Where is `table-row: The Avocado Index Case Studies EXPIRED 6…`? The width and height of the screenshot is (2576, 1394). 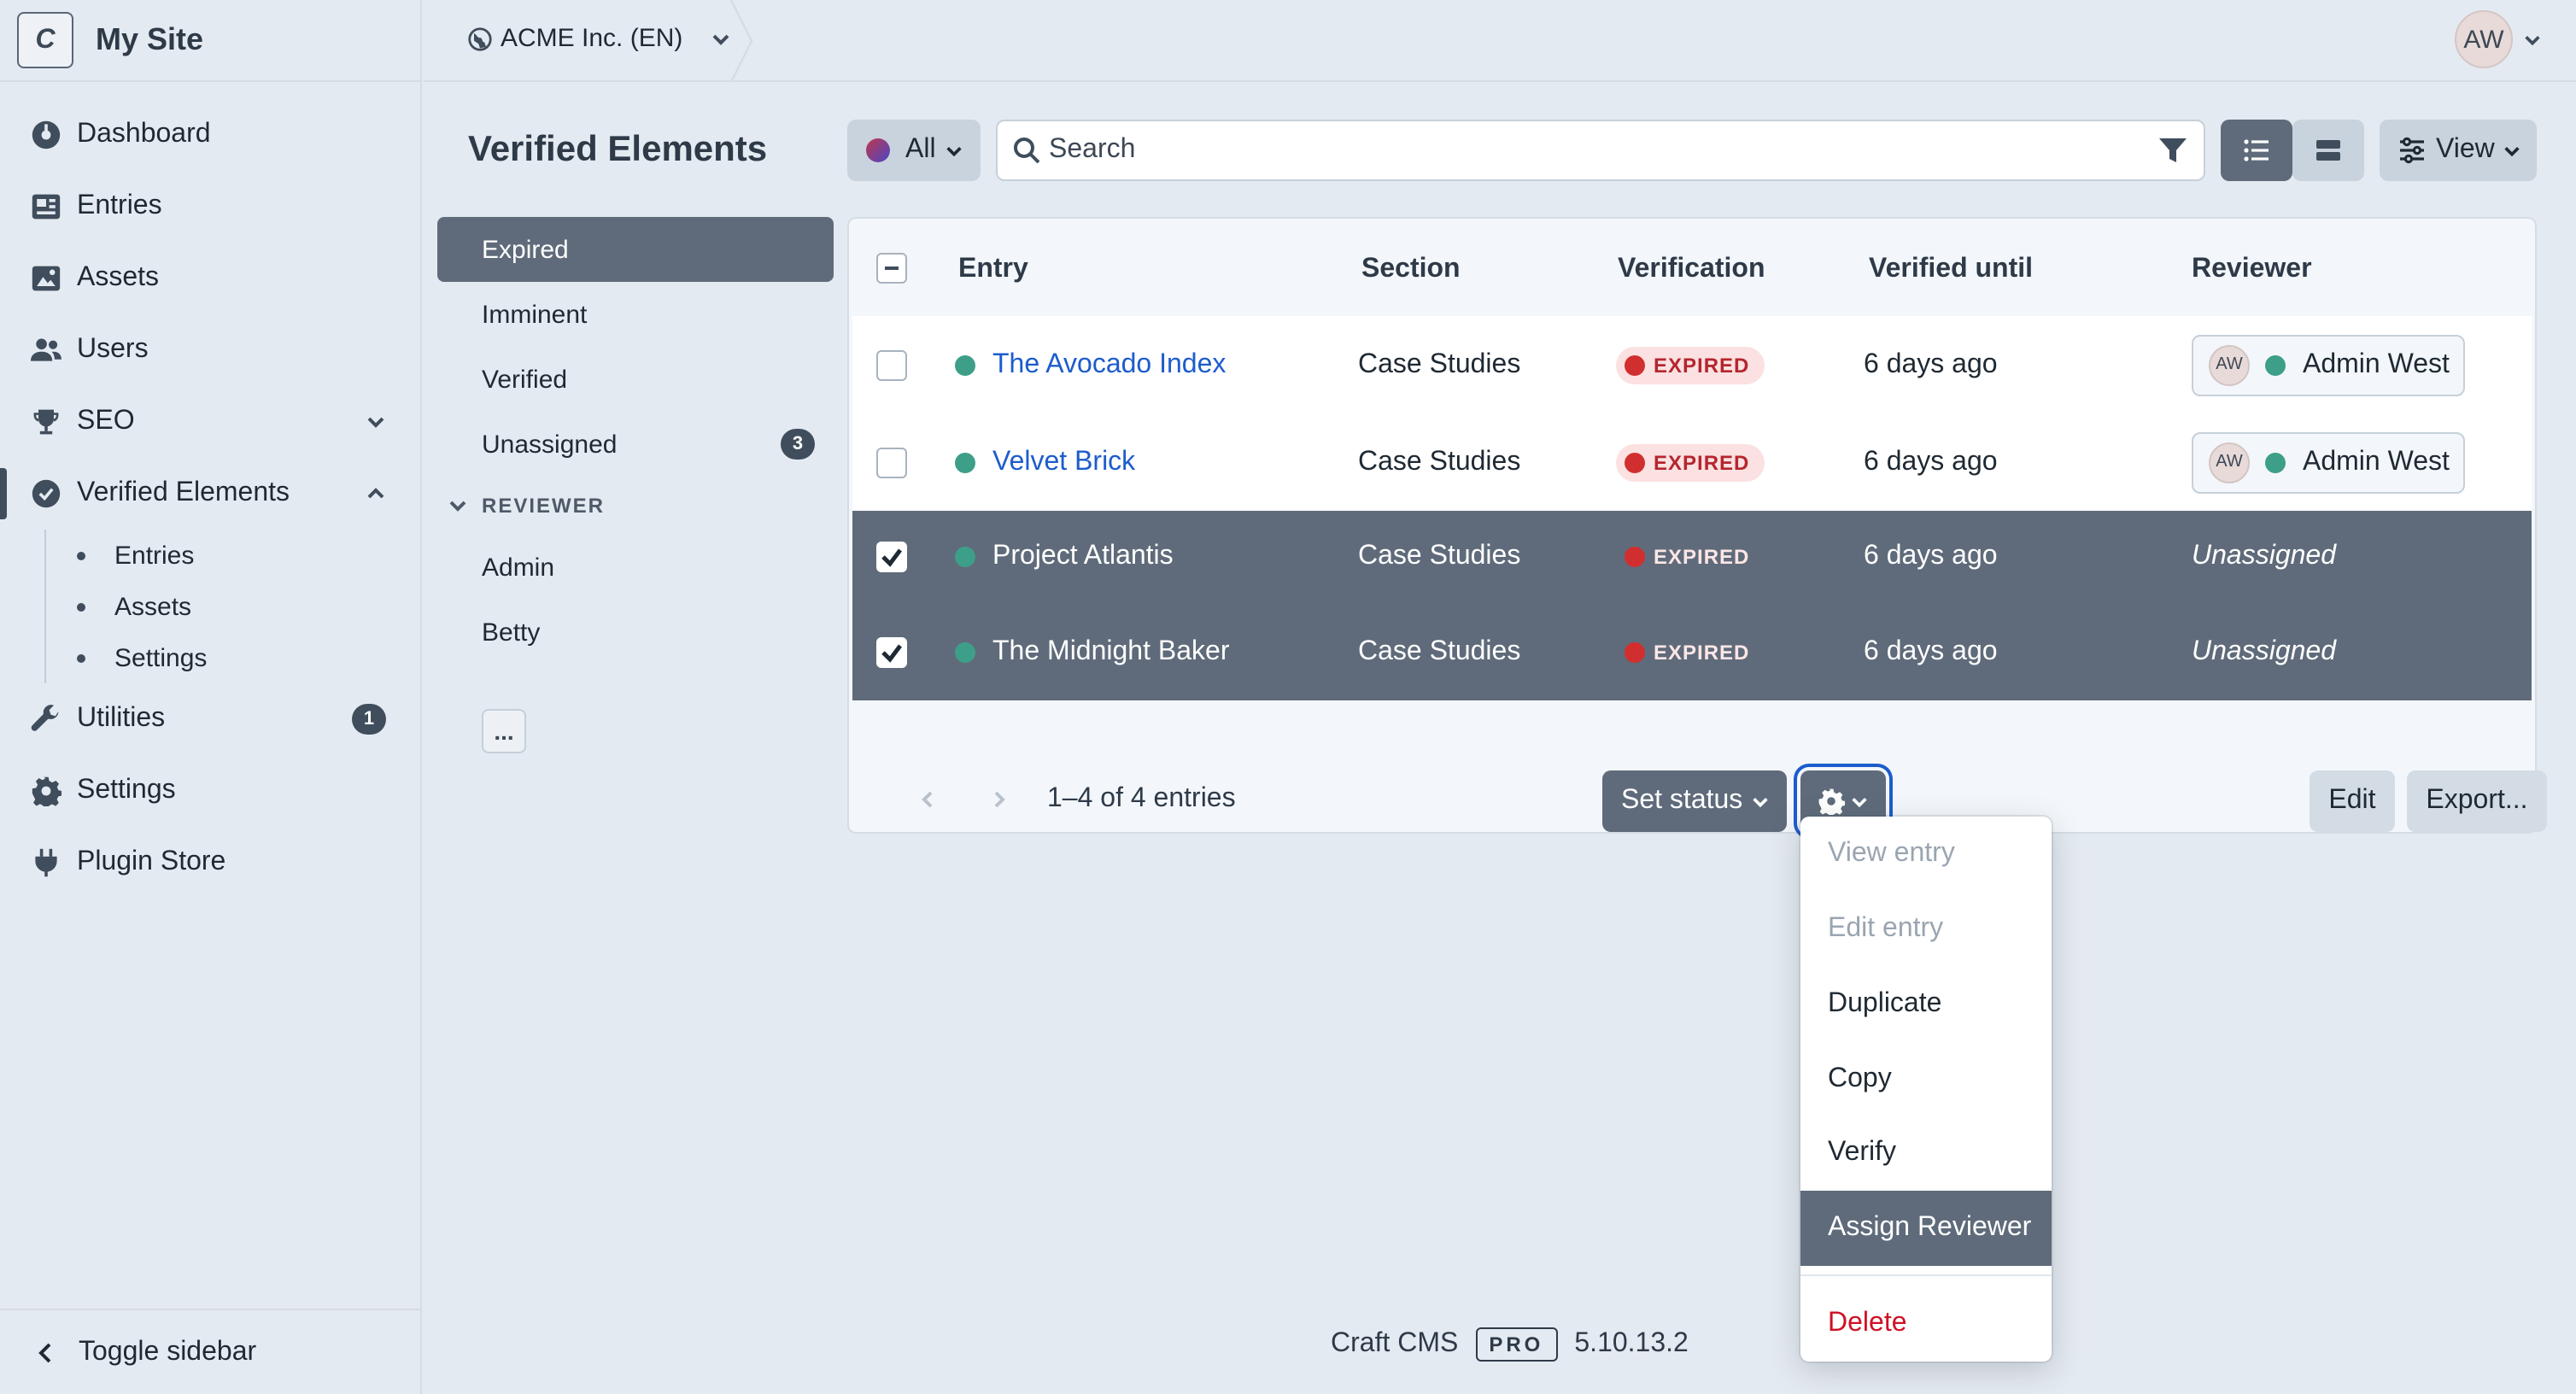
table-row: The Avocado Index Case Studies EXPIRED 6… is located at coordinates (1692, 364).